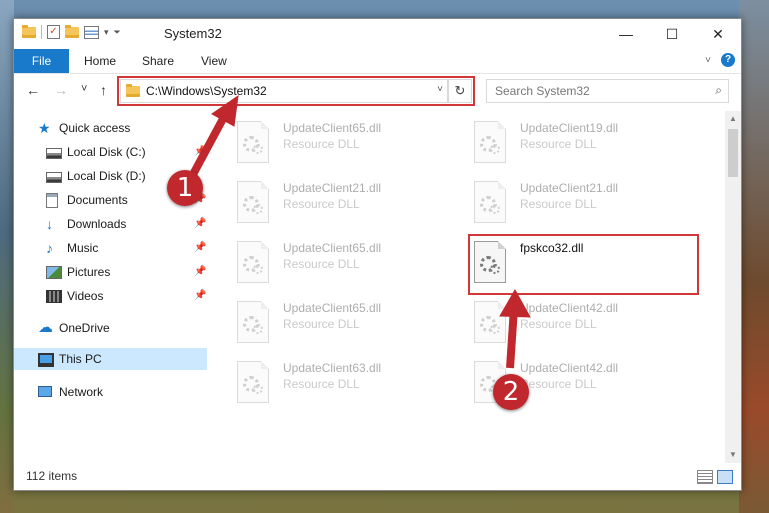 This screenshot has height=513, width=769. What do you see at coordinates (89, 272) in the screenshot?
I see `sidebar-item-label: Pictures` at bounding box center [89, 272].